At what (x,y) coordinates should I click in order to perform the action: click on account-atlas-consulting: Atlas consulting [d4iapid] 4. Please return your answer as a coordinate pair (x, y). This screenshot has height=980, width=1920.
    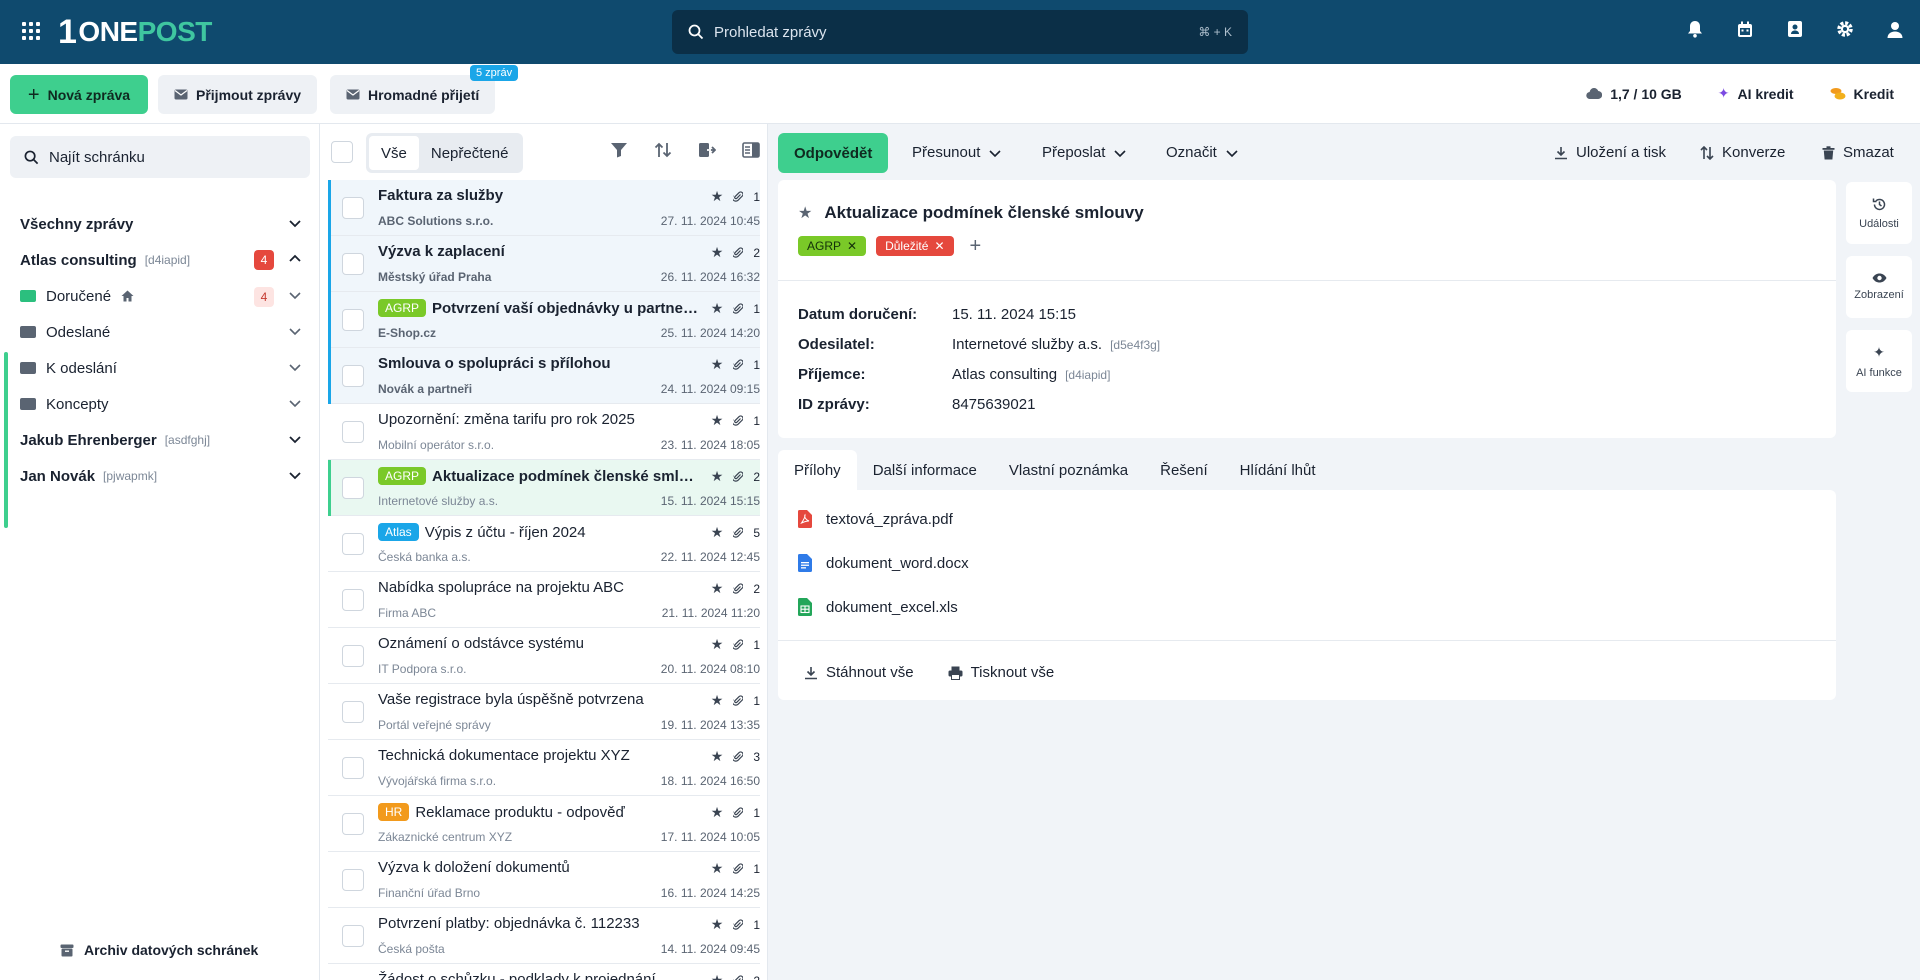
    Looking at the image, I should click on (160, 260).